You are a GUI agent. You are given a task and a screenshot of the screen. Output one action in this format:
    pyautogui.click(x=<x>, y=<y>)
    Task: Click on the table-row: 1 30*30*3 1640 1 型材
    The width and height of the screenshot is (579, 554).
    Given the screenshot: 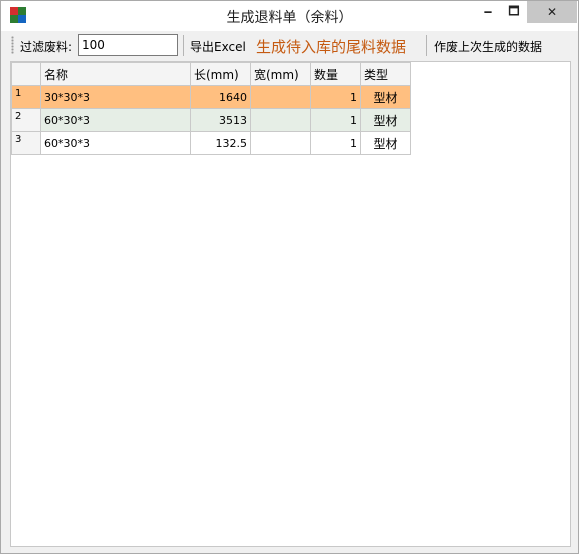 What is the action you would take?
    pyautogui.click(x=211, y=97)
    